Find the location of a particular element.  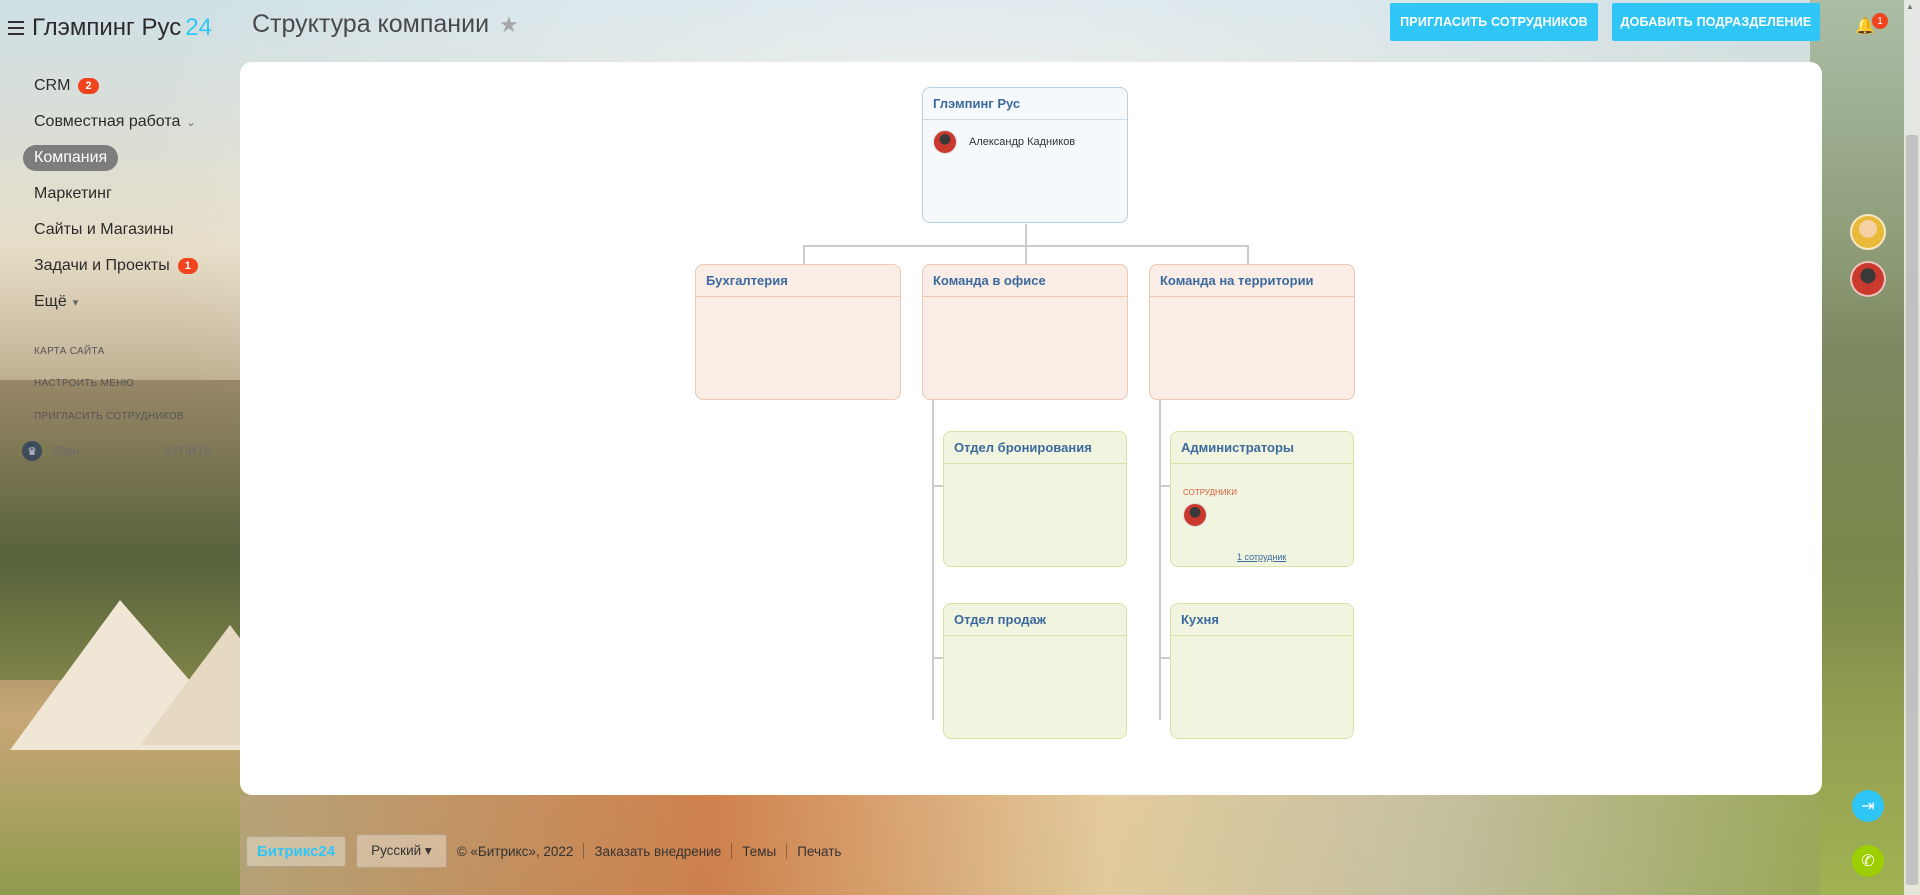

sidebar-item-label: Задачи и Проекты is located at coordinates (102, 265).